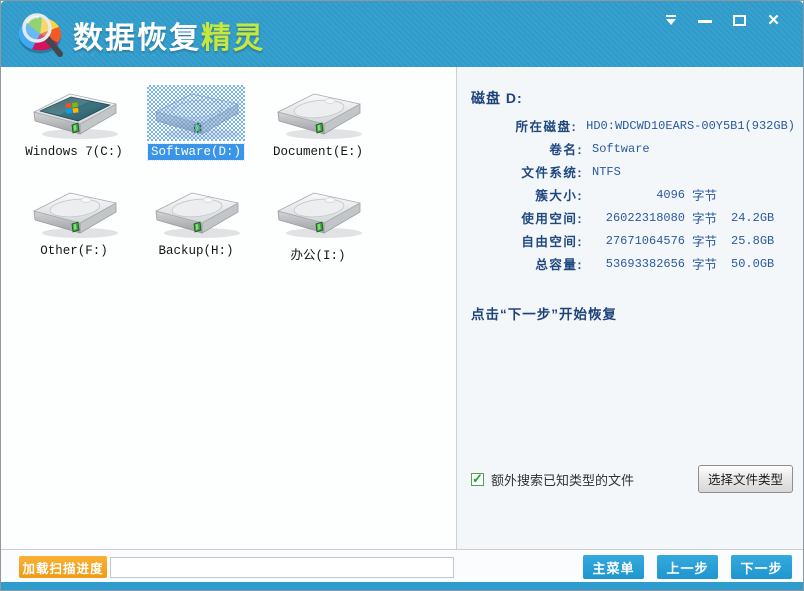 The height and width of the screenshot is (591, 804). Describe the element at coordinates (74, 251) in the screenshot. I see `drive-label: Other(F:)` at that location.